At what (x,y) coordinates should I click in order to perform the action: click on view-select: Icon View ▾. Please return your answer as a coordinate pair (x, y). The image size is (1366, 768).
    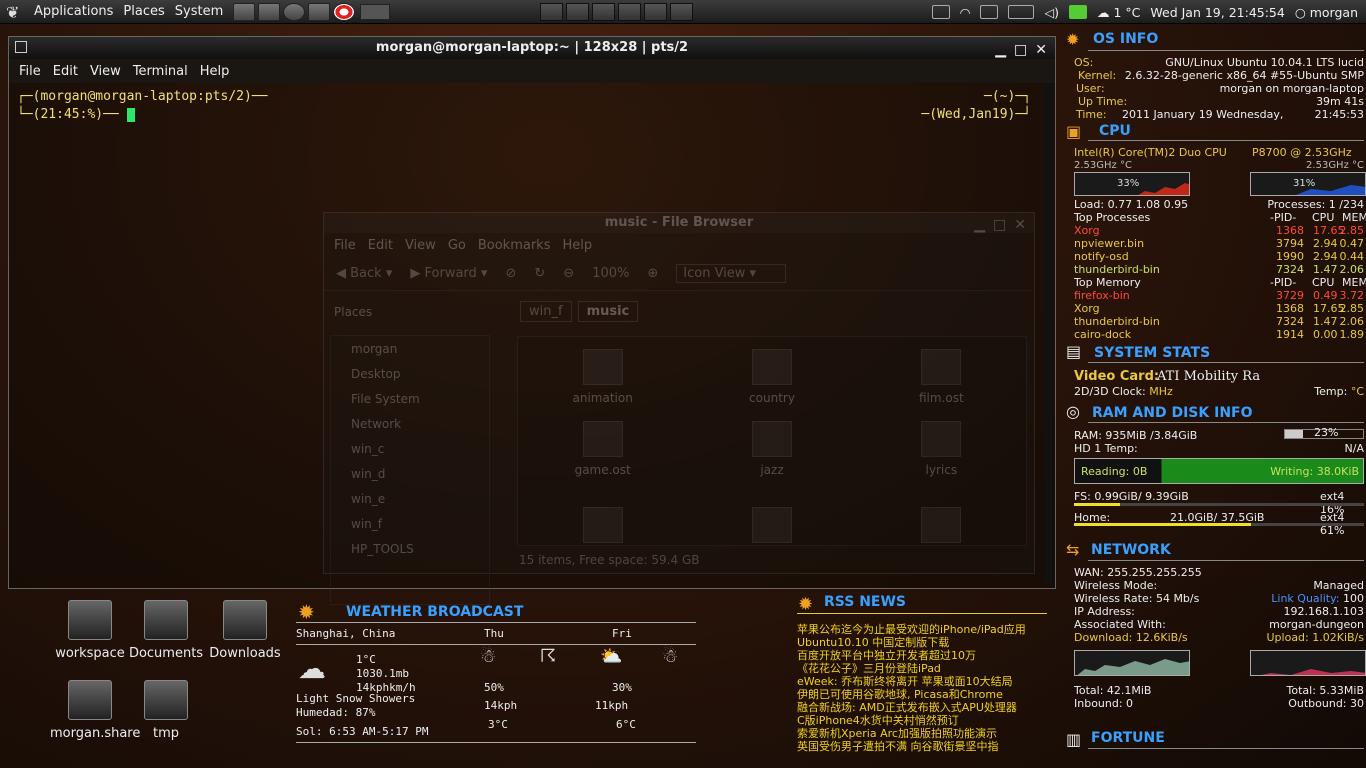
    Looking at the image, I should click on (731, 273).